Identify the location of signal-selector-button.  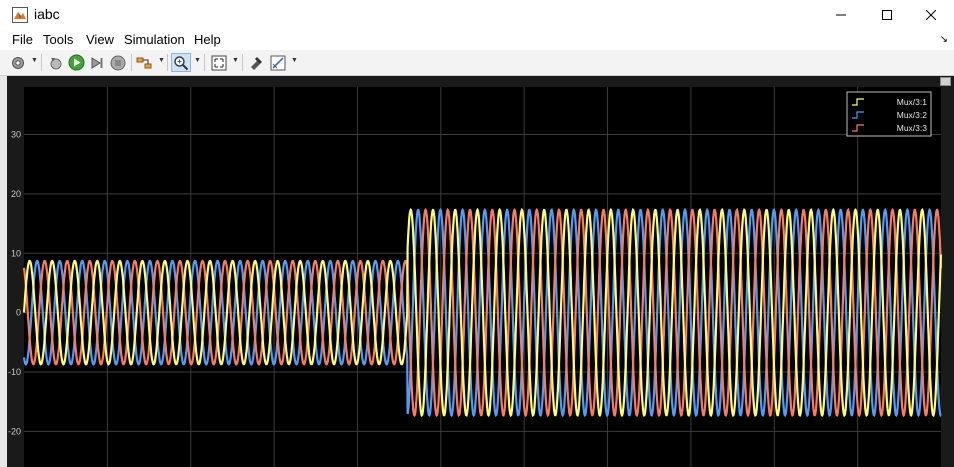
(145, 62).